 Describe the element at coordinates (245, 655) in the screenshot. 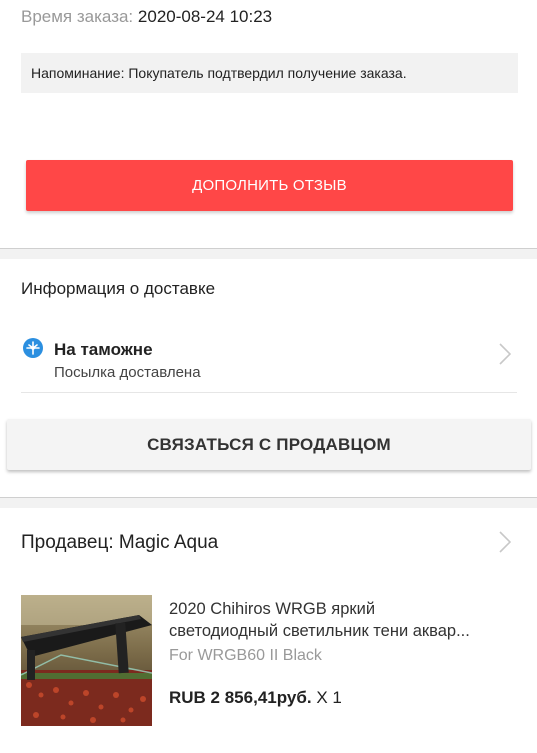

I see `product-variant: For WRGB60 II Black` at that location.